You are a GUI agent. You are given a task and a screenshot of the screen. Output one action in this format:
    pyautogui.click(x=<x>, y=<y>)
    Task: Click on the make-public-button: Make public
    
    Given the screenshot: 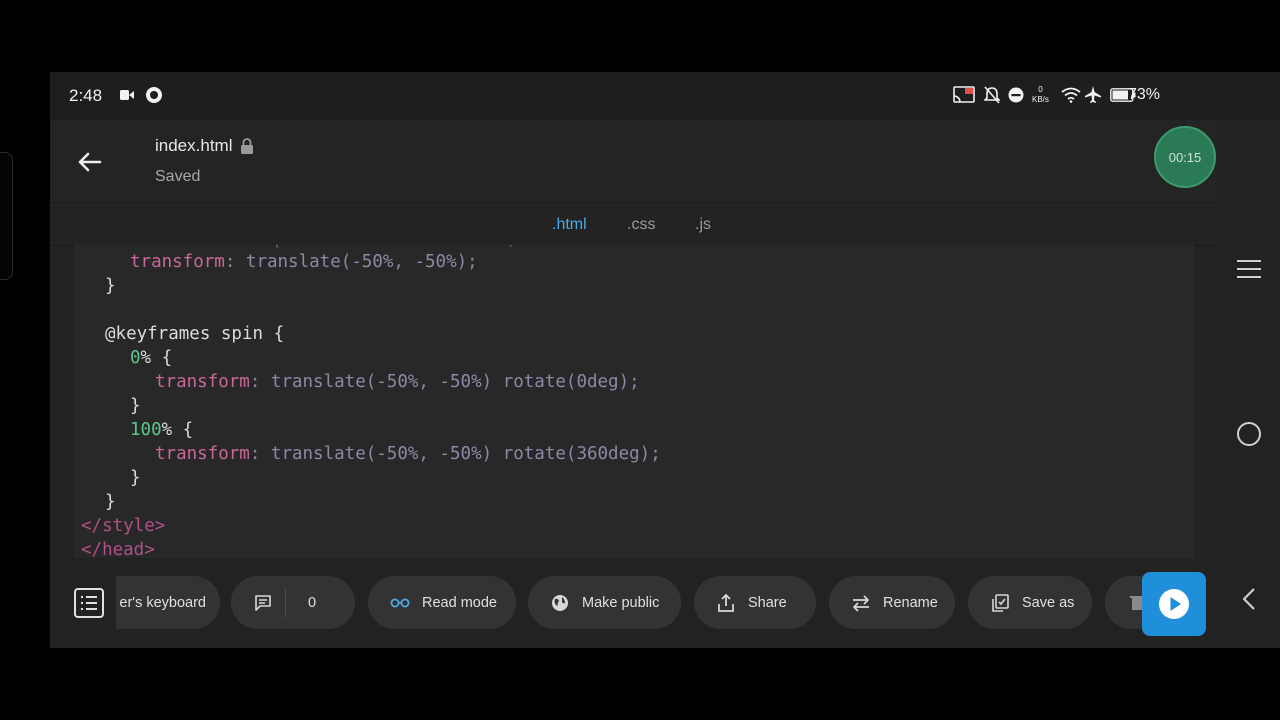 What is the action you would take?
    pyautogui.click(x=604, y=602)
    